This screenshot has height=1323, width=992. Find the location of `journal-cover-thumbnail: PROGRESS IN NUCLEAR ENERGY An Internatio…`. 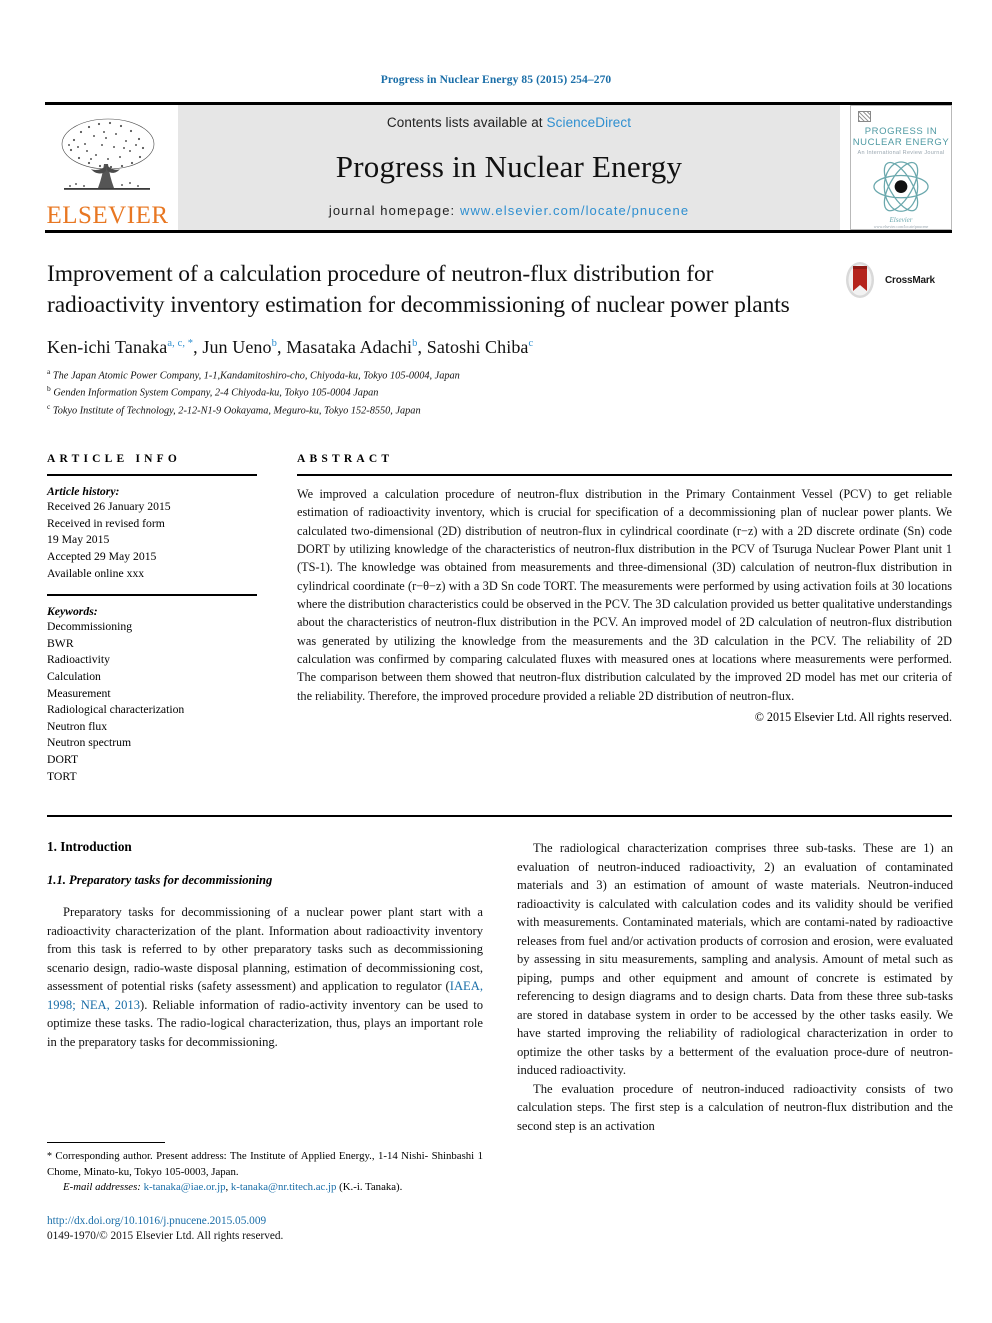

journal-cover-thumbnail: PROGRESS IN NUCLEAR ENERGY An Internatio… is located at coordinates (901, 167).